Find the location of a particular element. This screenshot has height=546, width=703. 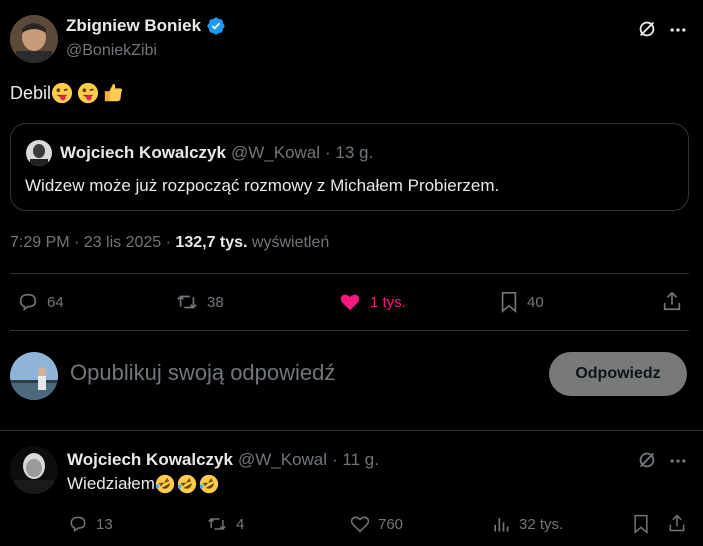

verified-badge-icon is located at coordinates (216, 26).